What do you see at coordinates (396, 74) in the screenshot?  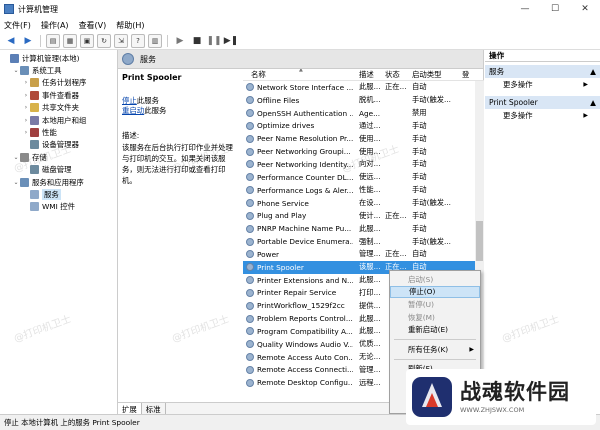 I see `column-status: 状态` at bounding box center [396, 74].